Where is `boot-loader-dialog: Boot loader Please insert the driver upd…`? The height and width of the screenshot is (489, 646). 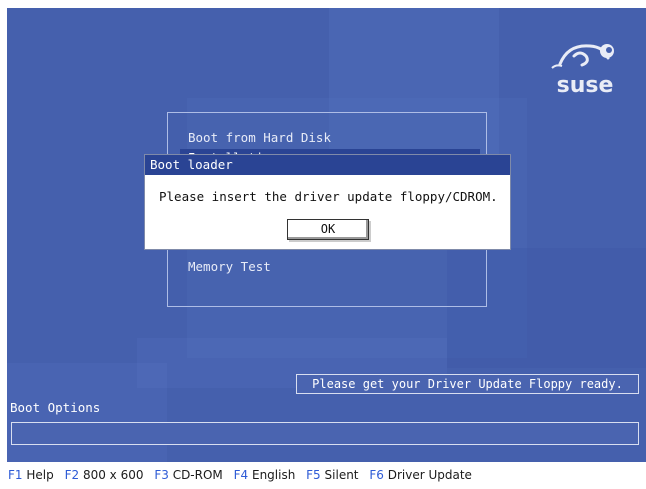
boot-loader-dialog: Boot loader Please insert the driver upd… is located at coordinates (327, 202).